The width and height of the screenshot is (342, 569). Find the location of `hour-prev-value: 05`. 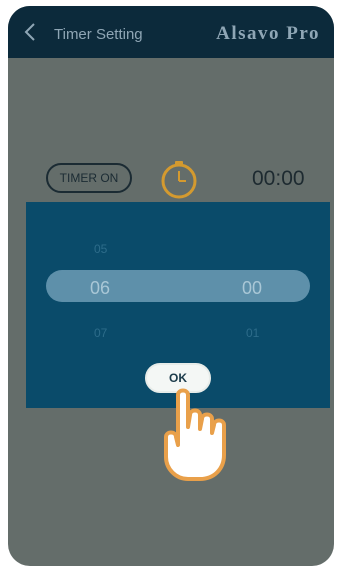

hour-prev-value: 05 is located at coordinates (100, 249).